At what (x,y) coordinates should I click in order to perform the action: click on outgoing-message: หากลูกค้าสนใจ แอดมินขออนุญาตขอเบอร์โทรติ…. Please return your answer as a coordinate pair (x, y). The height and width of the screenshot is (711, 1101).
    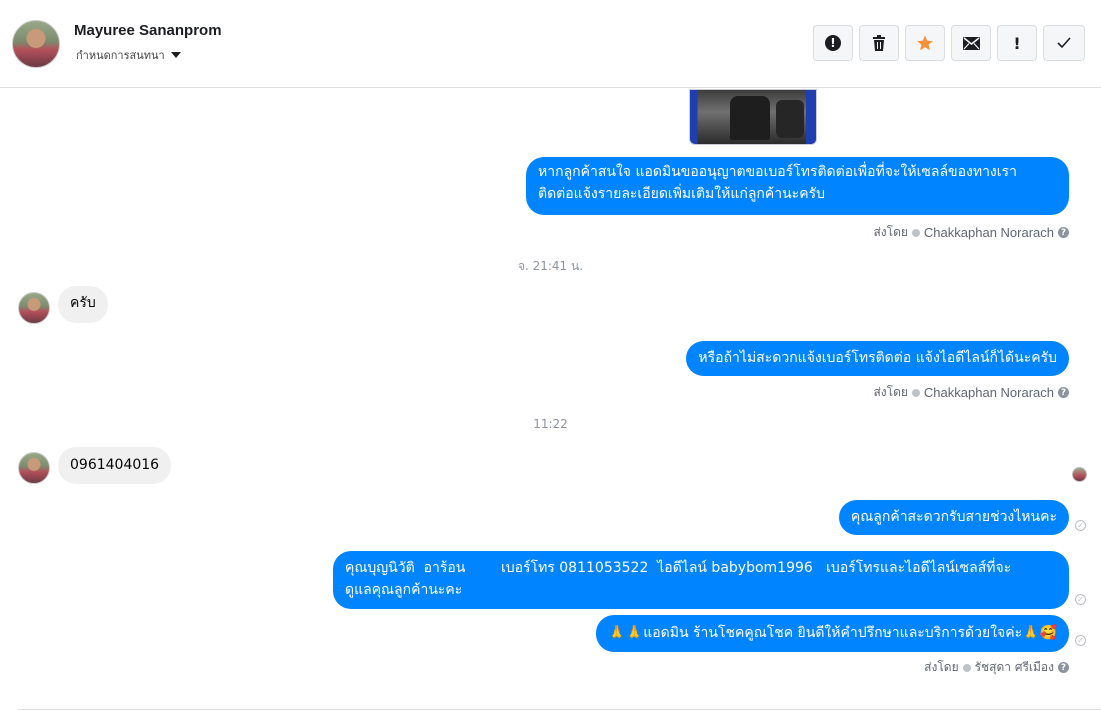
    Looking at the image, I should click on (797, 186).